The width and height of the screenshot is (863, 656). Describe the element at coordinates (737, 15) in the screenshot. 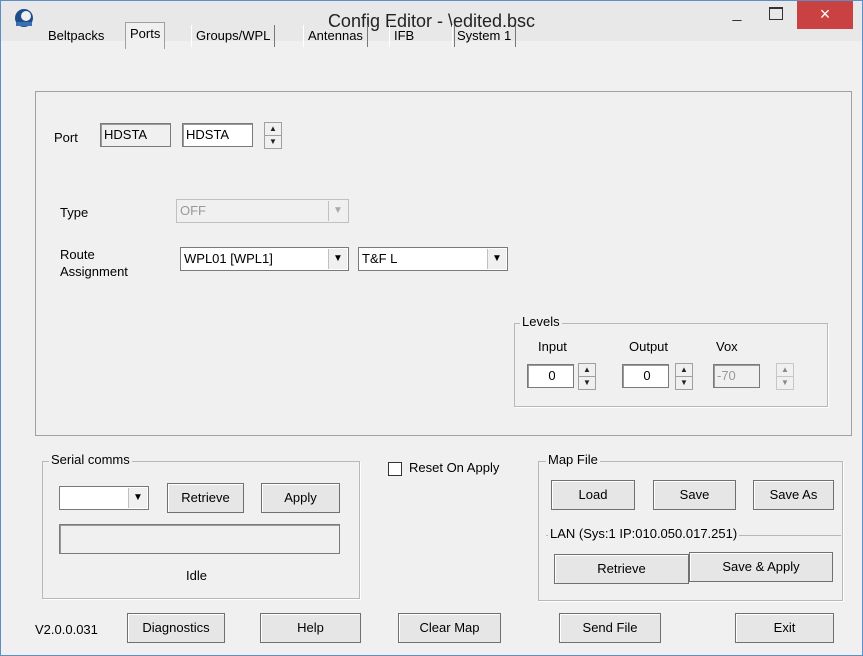

I see `minimize-button: _` at that location.